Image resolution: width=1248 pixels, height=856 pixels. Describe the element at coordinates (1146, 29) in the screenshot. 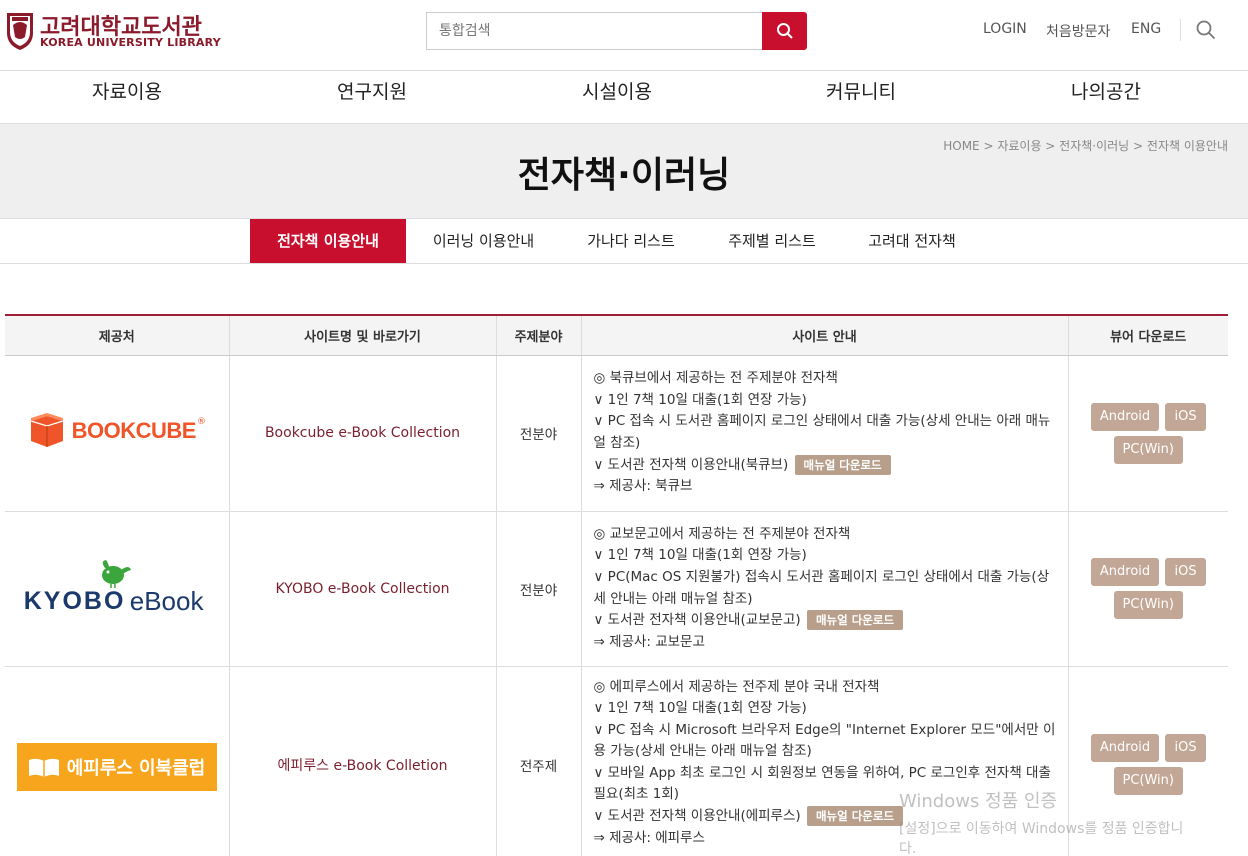

I see `english-link: ENG` at that location.